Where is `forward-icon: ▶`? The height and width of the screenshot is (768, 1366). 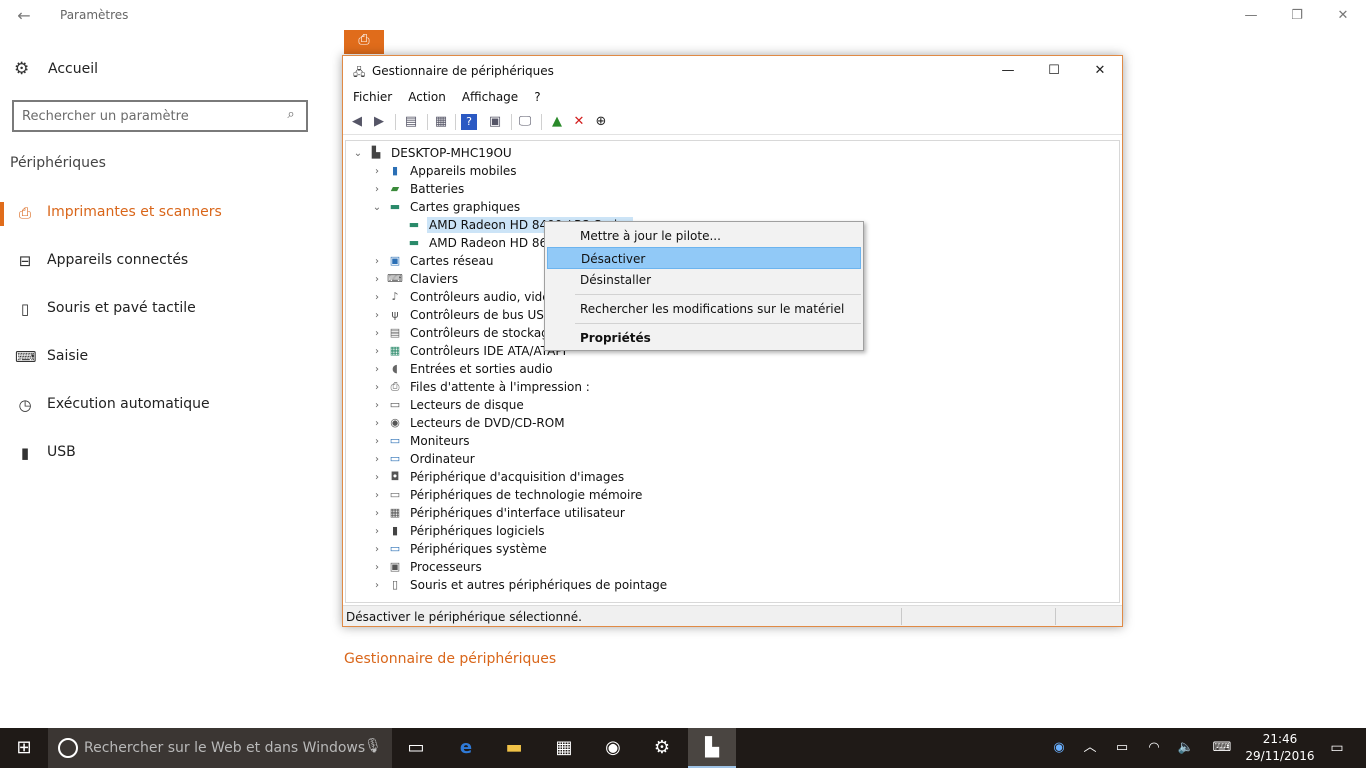 forward-icon: ▶ is located at coordinates (379, 122).